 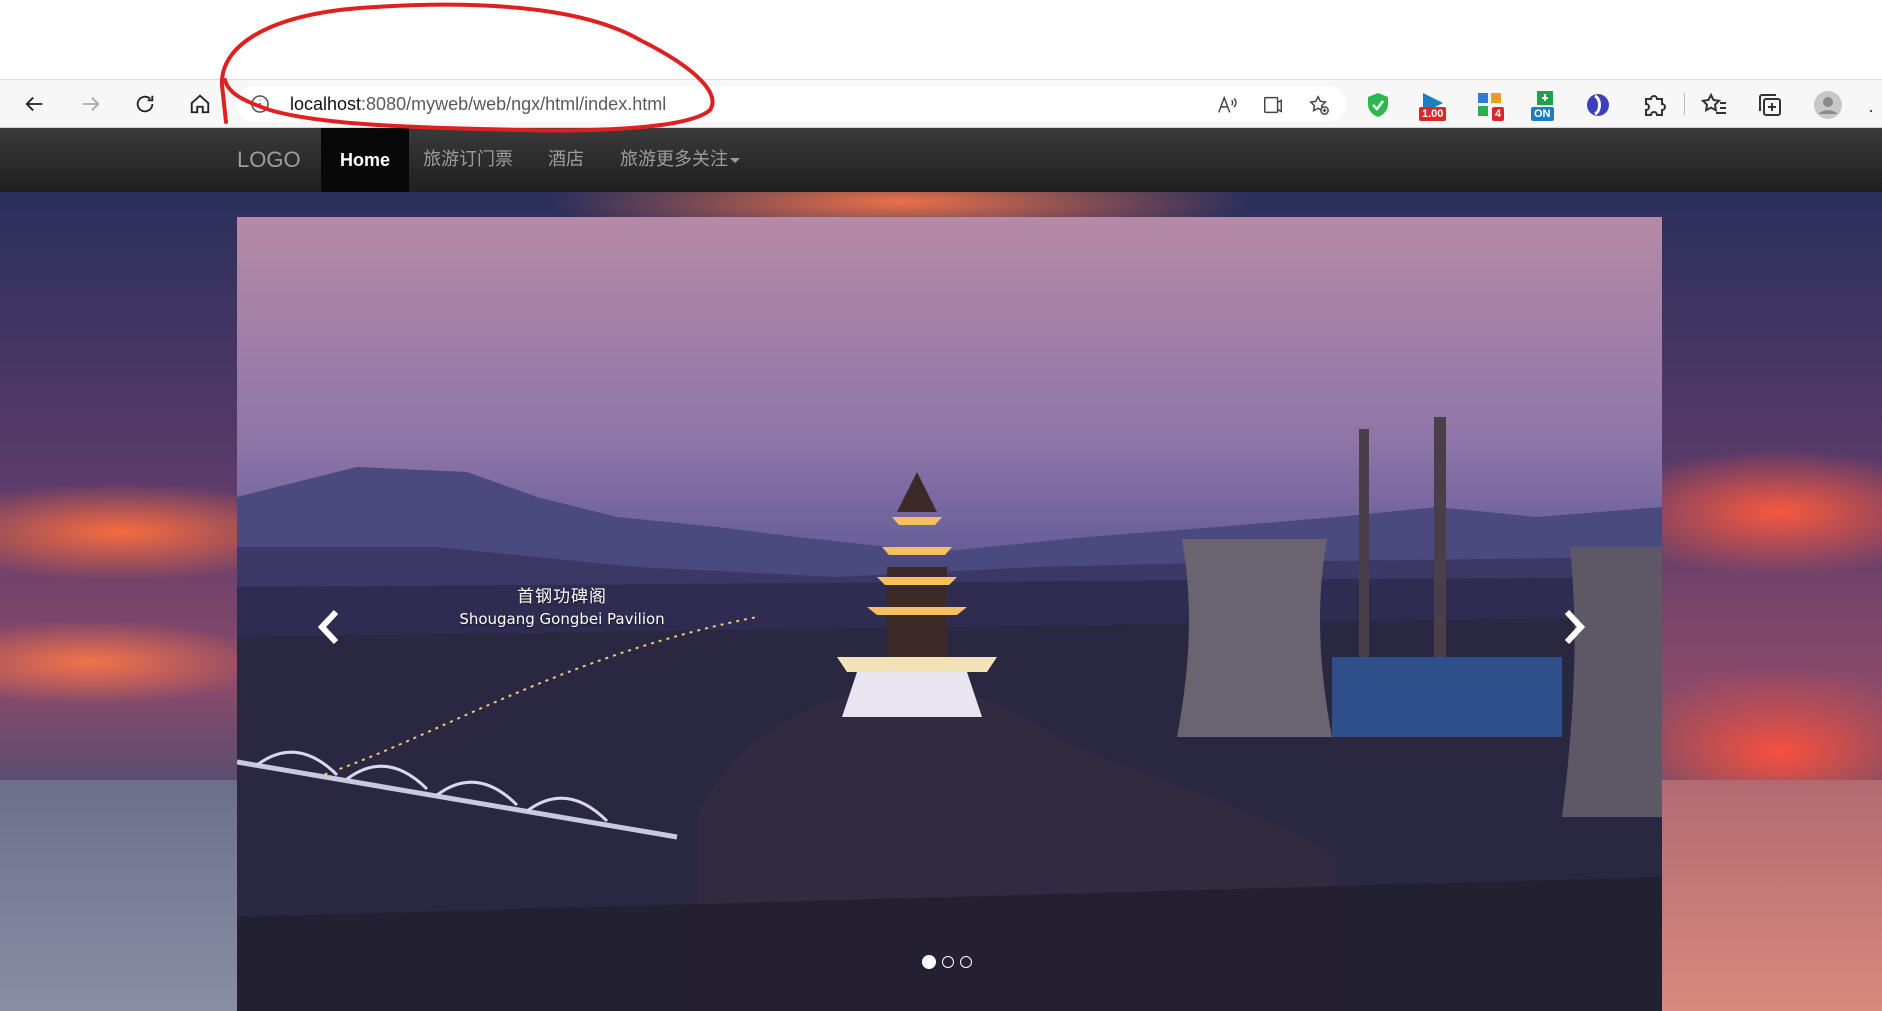 I want to click on window-top-area, so click(x=941, y=39).